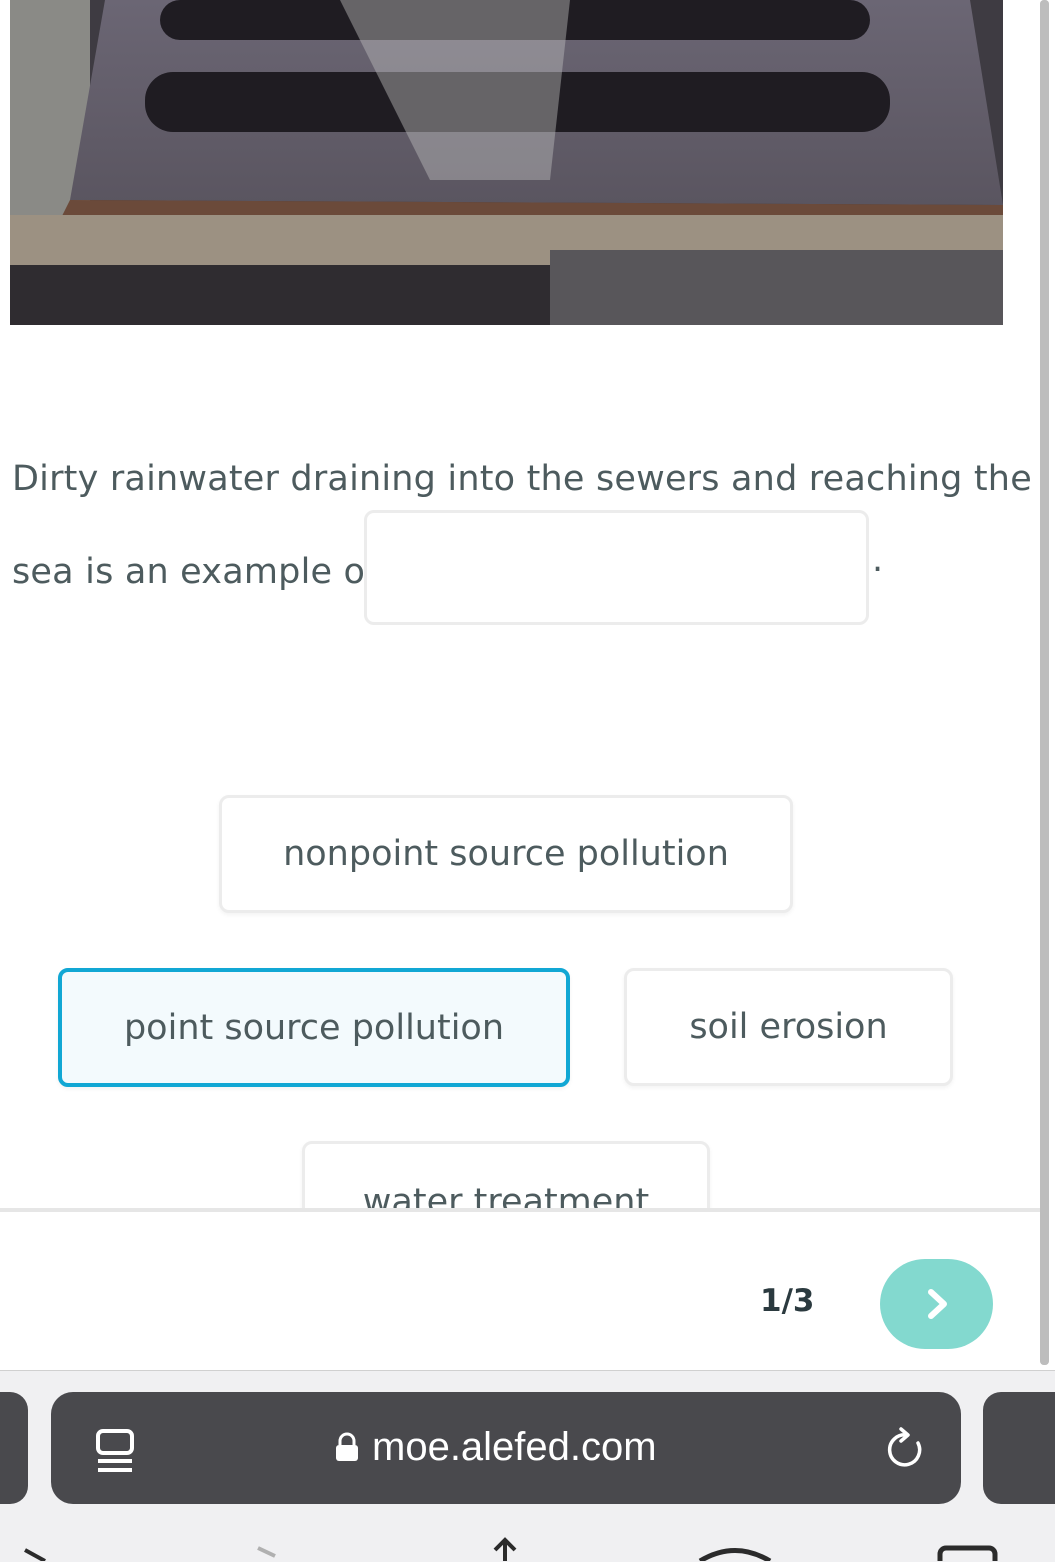 This screenshot has height=1562, width=1055. I want to click on chevron-right-icon, so click(937, 1304).